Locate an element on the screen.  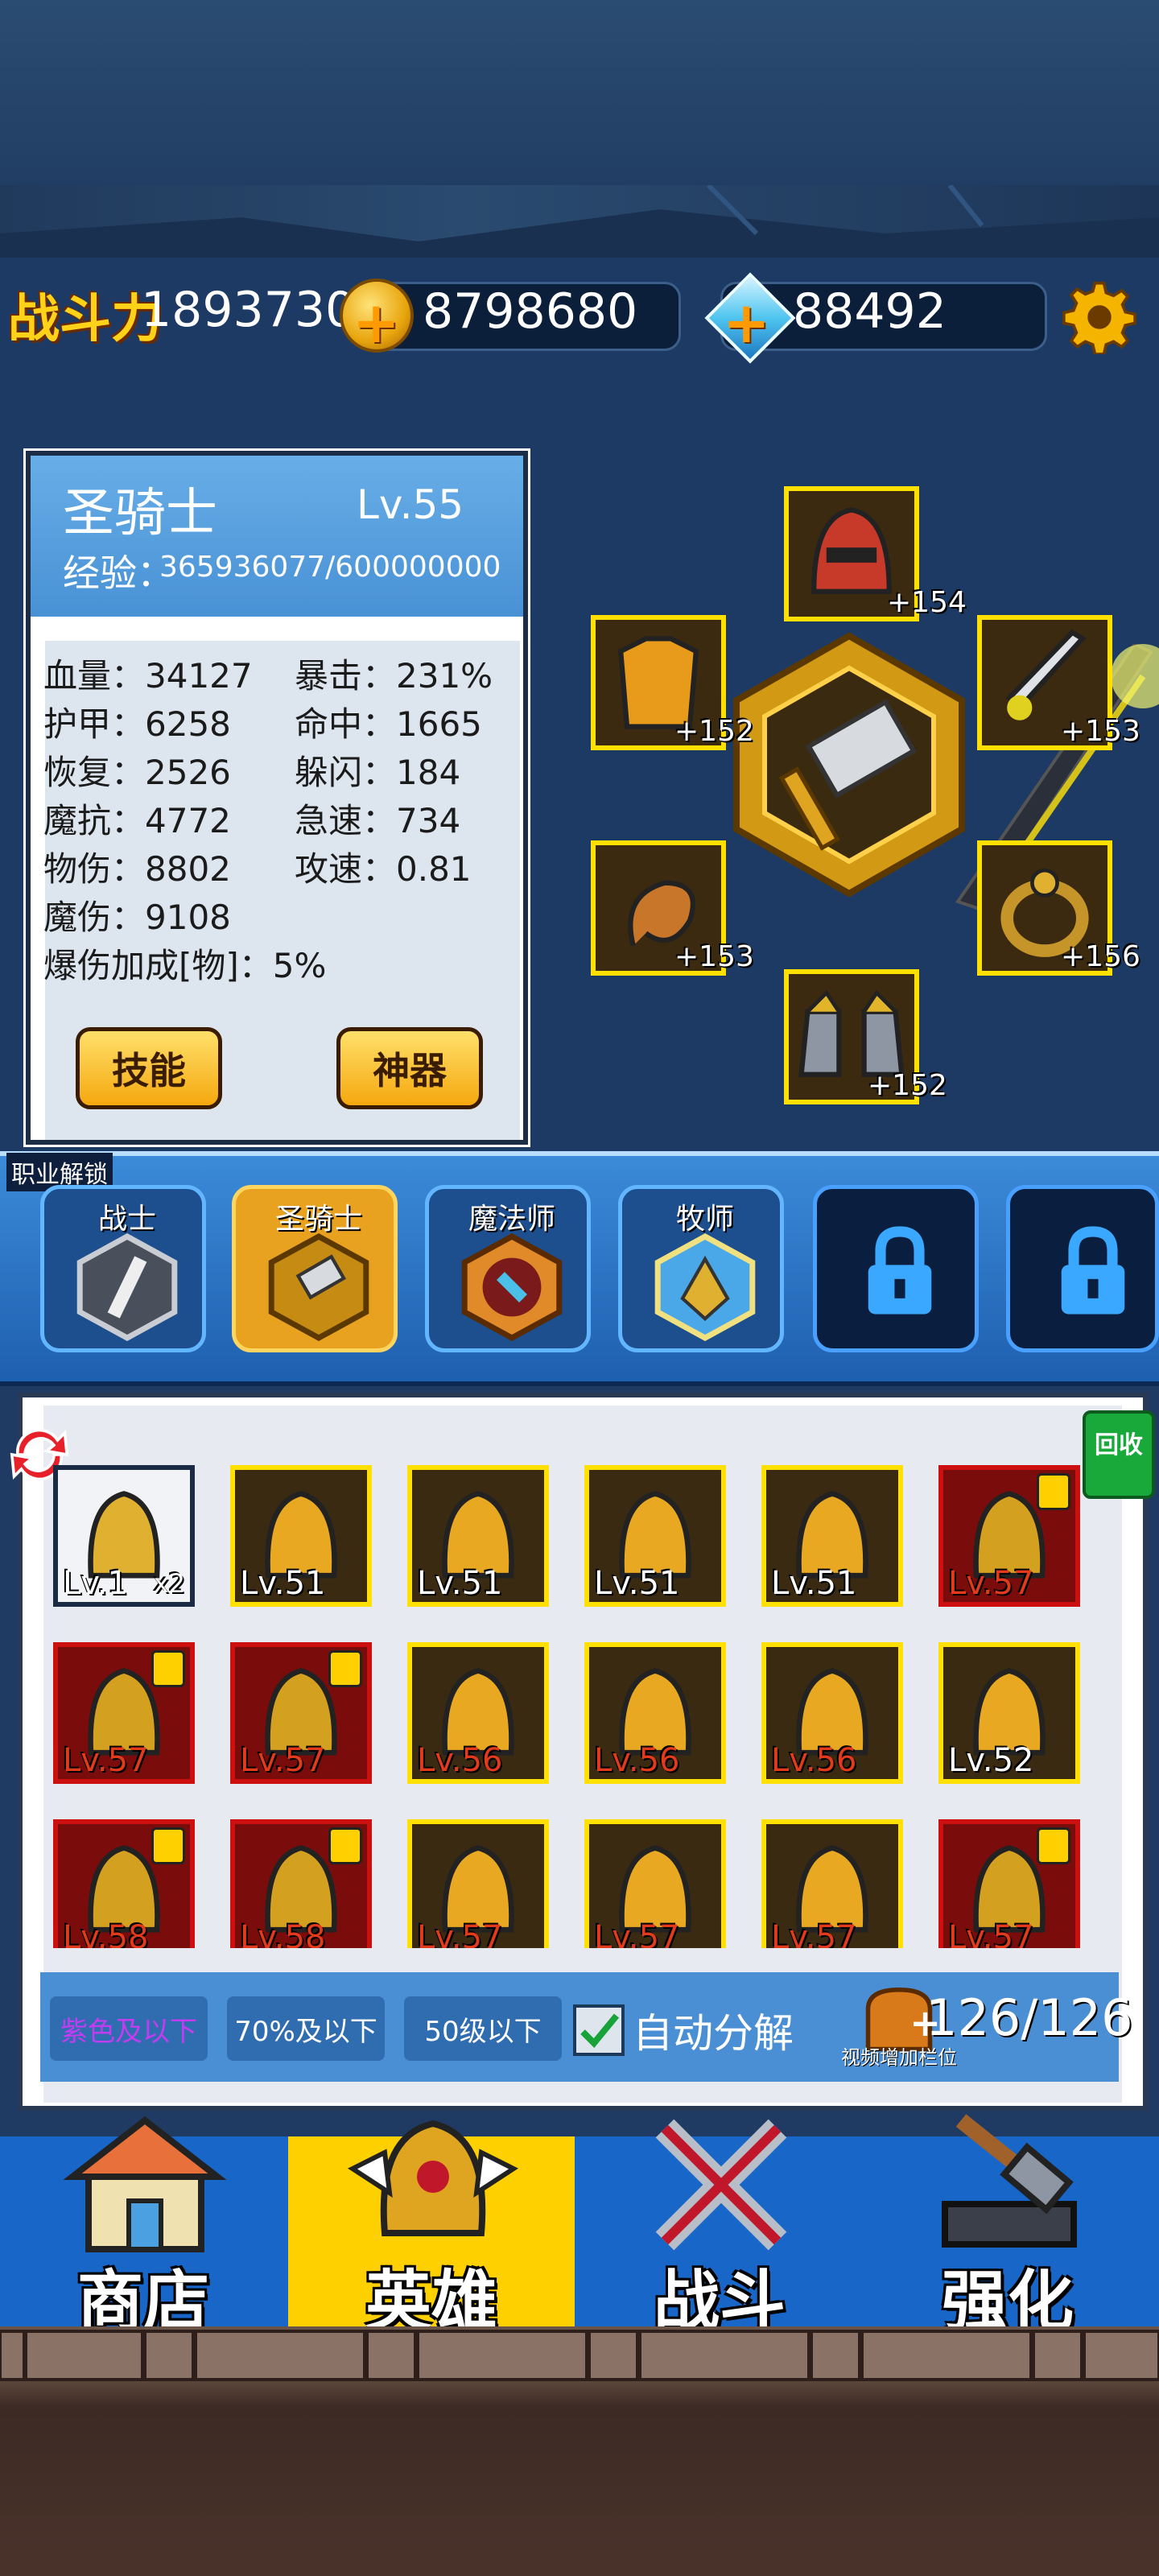
power-label: 战斗力 is located at coordinates (85, 319).